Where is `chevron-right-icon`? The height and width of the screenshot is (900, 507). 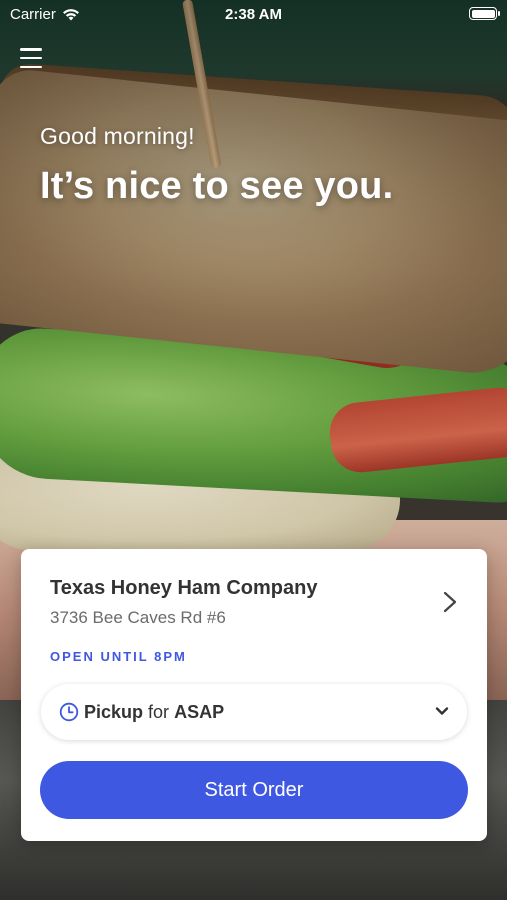
chevron-right-icon is located at coordinates (450, 602).